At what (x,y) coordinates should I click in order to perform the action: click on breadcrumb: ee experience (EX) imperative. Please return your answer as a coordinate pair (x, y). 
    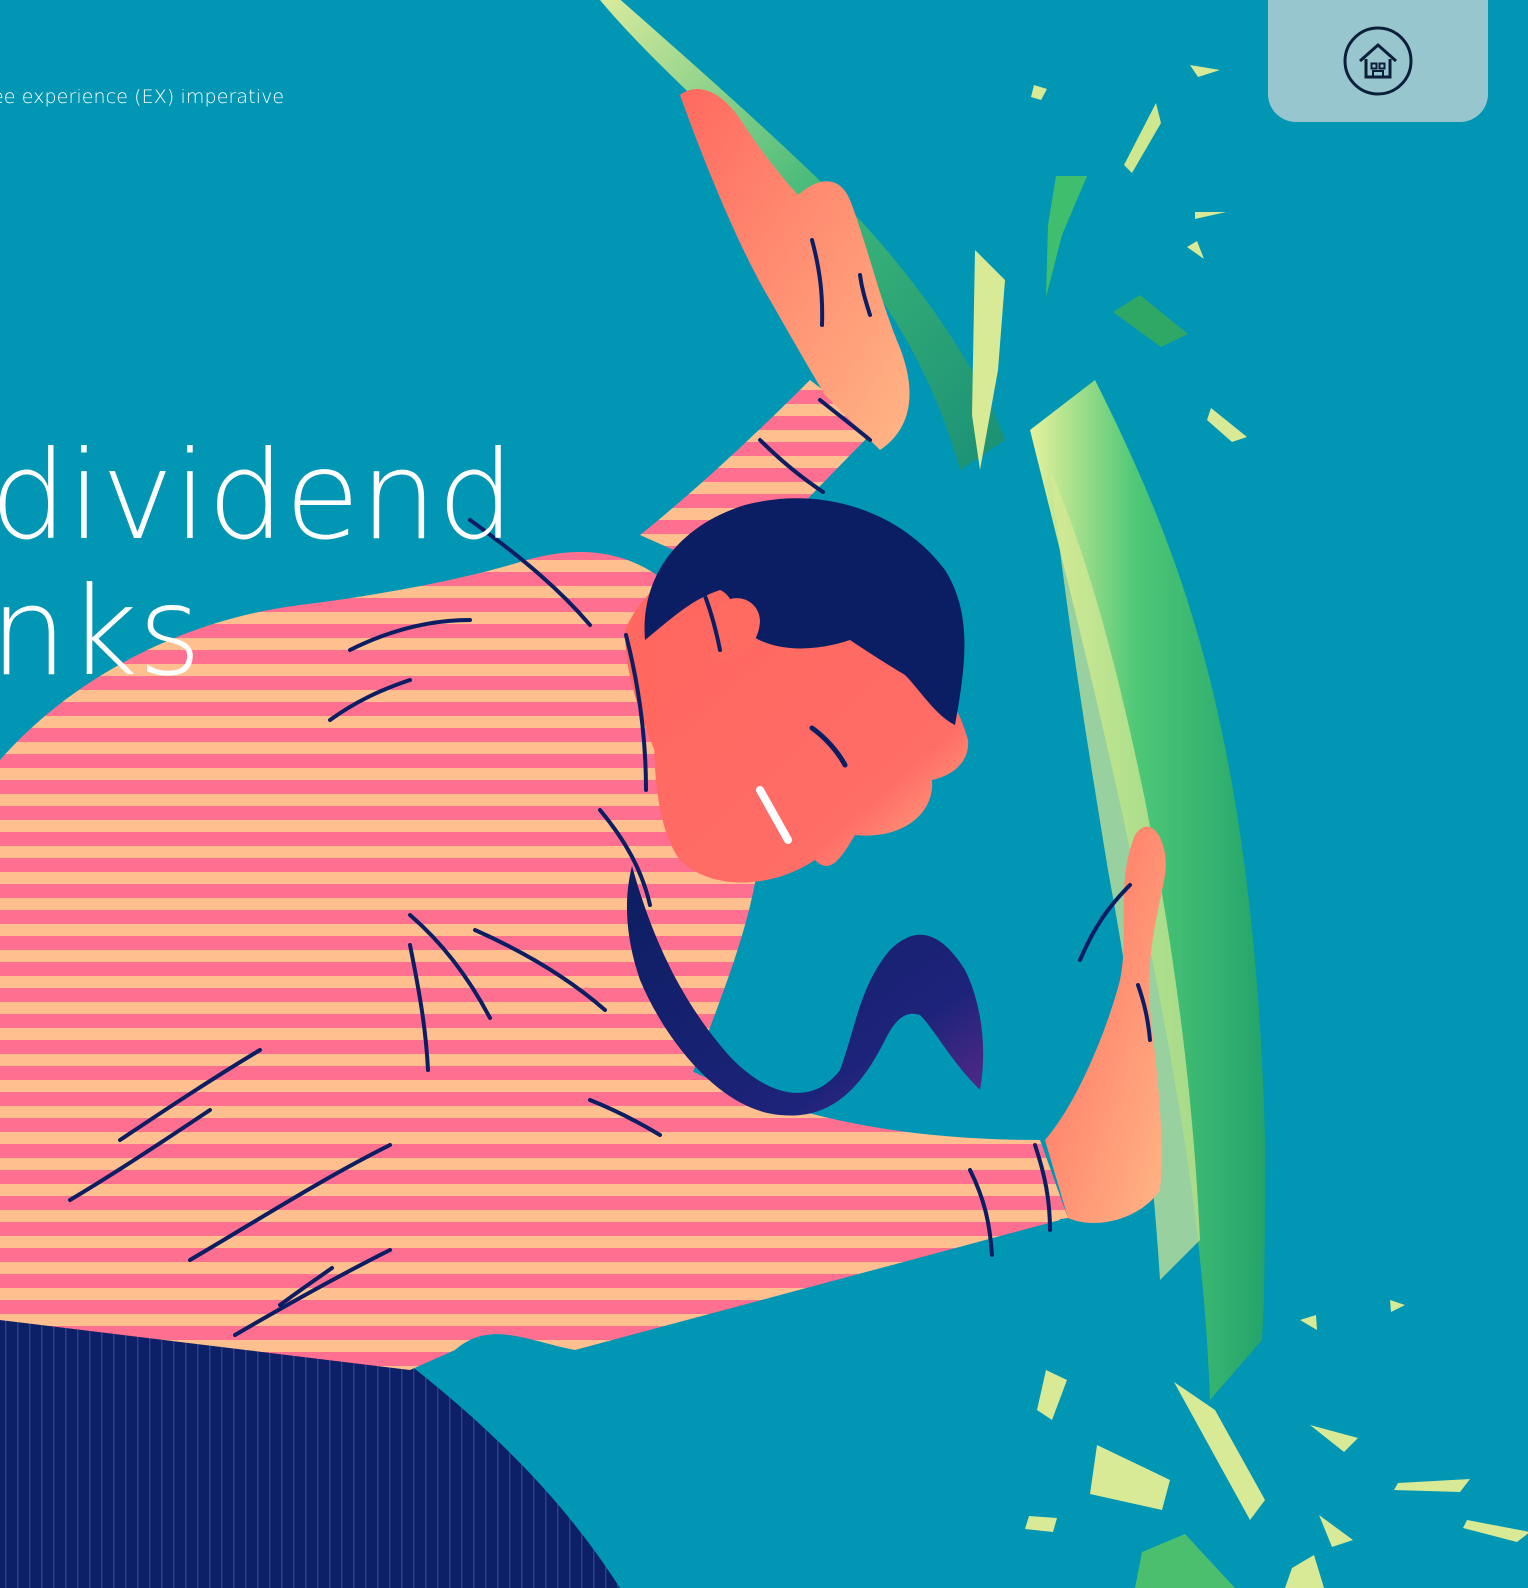
    Looking at the image, I should click on (142, 97).